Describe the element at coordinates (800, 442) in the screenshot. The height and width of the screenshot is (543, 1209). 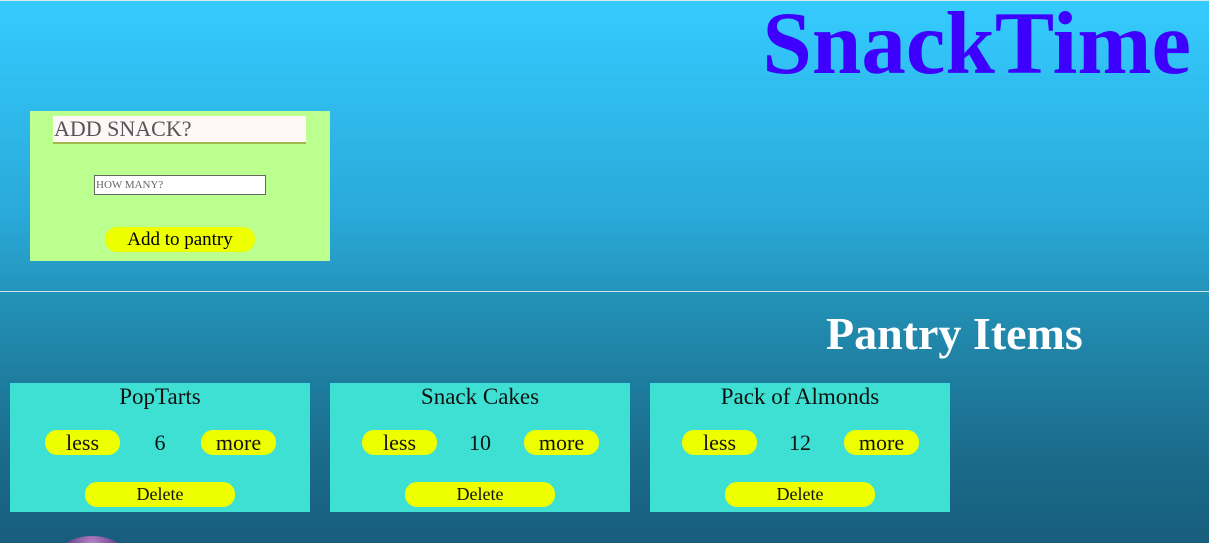
I see `item-count: 12` at that location.